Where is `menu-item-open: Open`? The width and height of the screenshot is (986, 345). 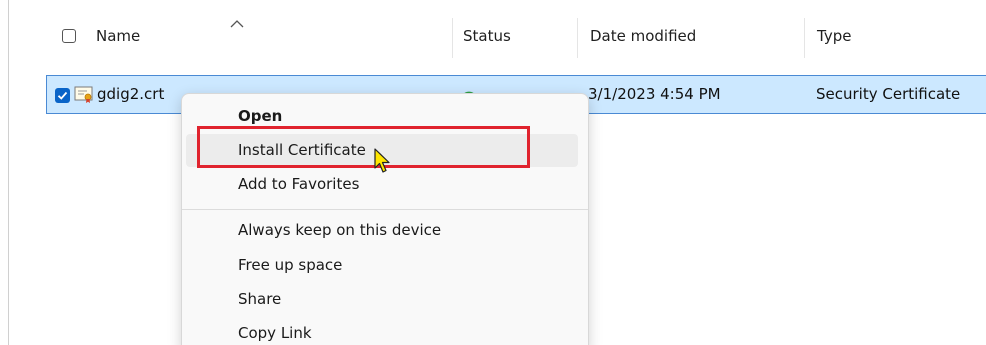
menu-item-open: Open is located at coordinates (260, 116).